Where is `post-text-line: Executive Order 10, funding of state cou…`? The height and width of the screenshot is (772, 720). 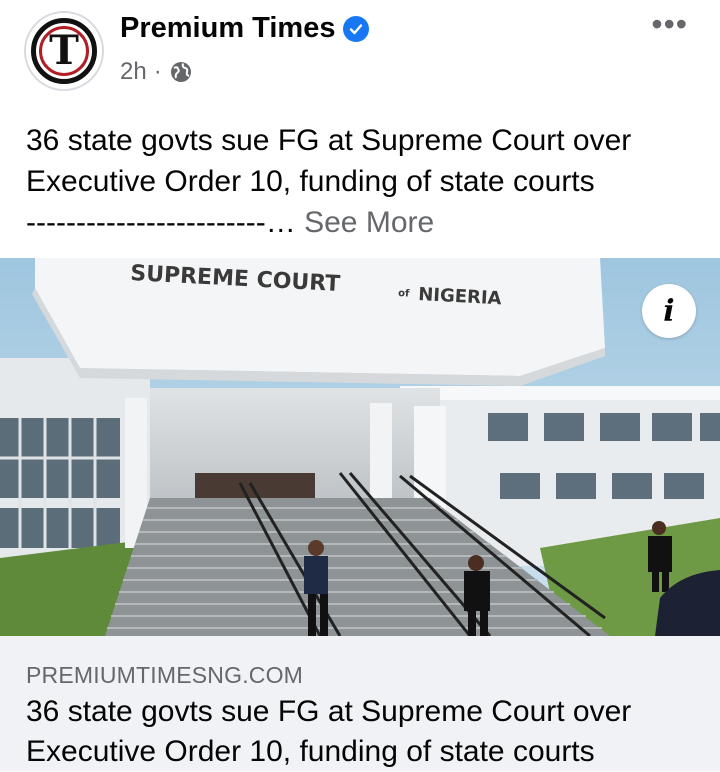
post-text-line: Executive Order 10, funding of state cou… is located at coordinates (310, 181).